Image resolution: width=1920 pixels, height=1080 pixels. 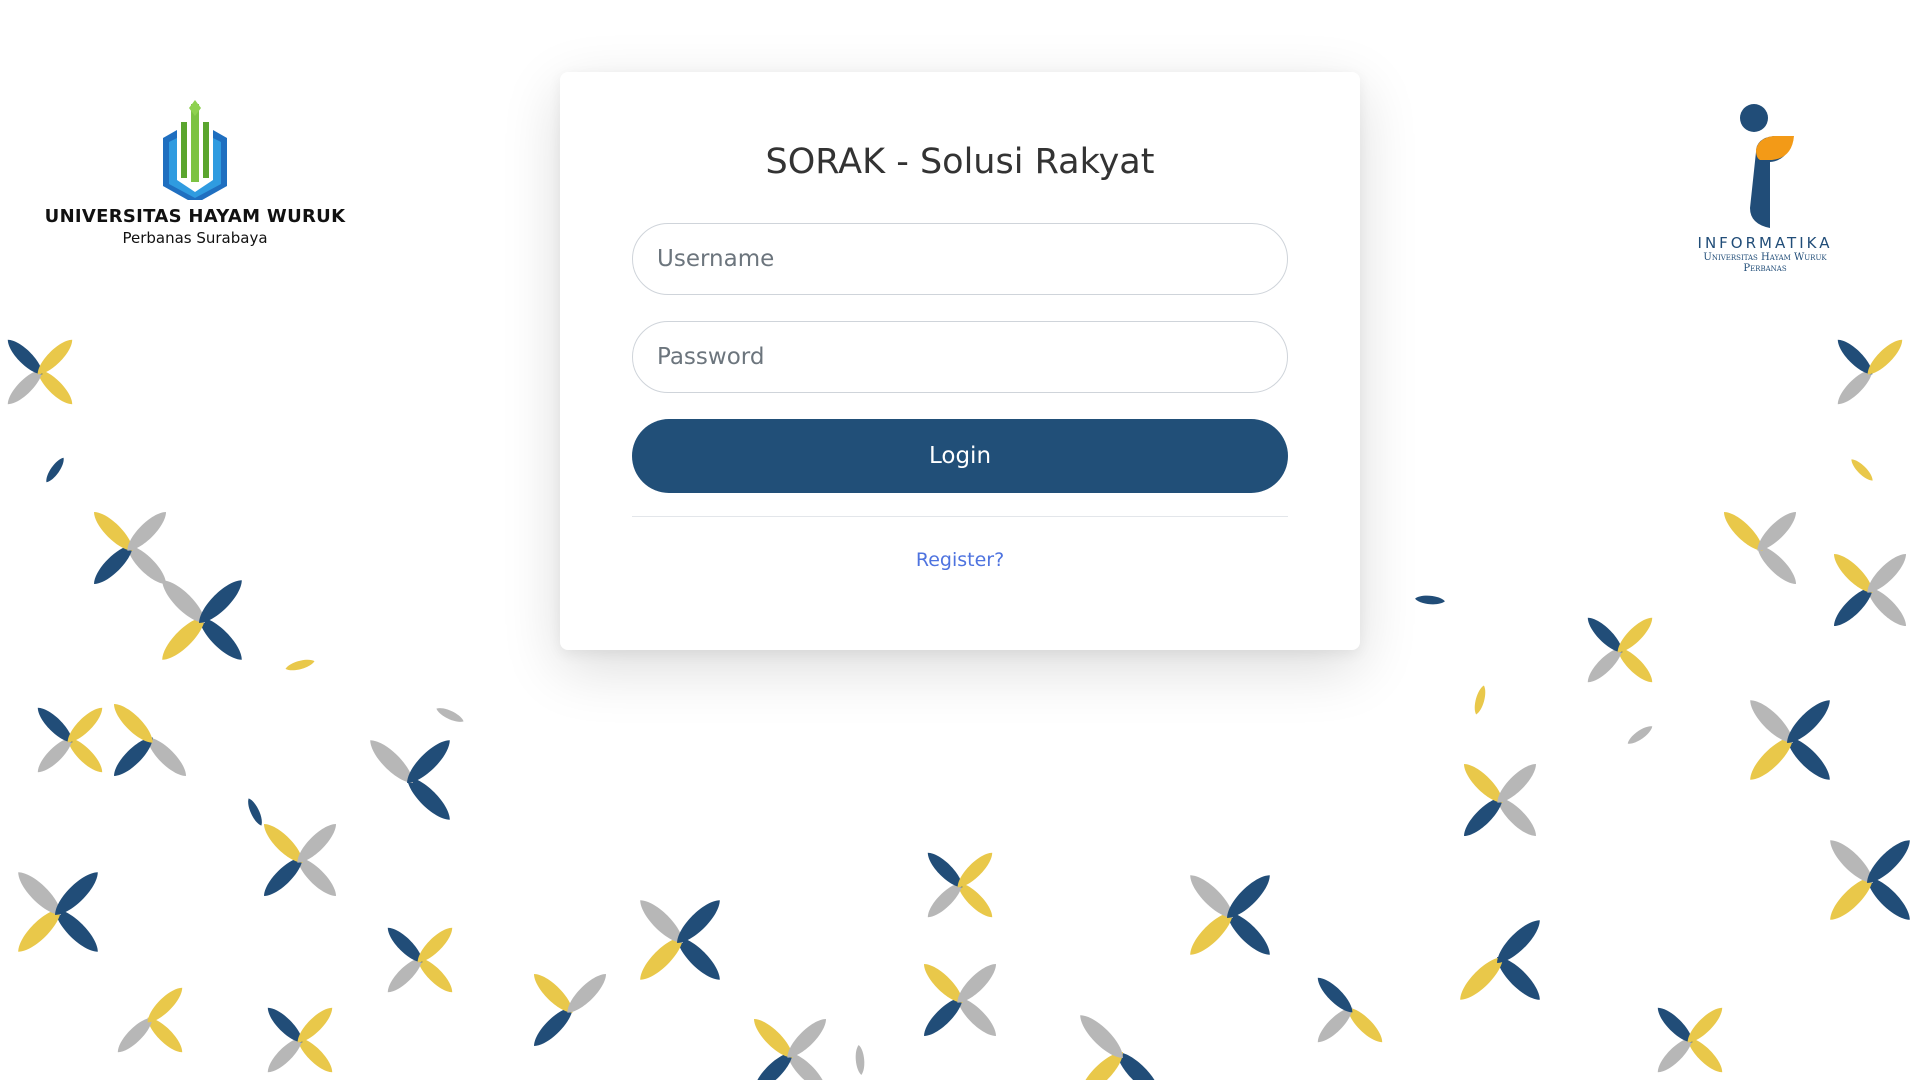 What do you see at coordinates (195, 150) in the screenshot?
I see `book-sprout-logo-icon` at bounding box center [195, 150].